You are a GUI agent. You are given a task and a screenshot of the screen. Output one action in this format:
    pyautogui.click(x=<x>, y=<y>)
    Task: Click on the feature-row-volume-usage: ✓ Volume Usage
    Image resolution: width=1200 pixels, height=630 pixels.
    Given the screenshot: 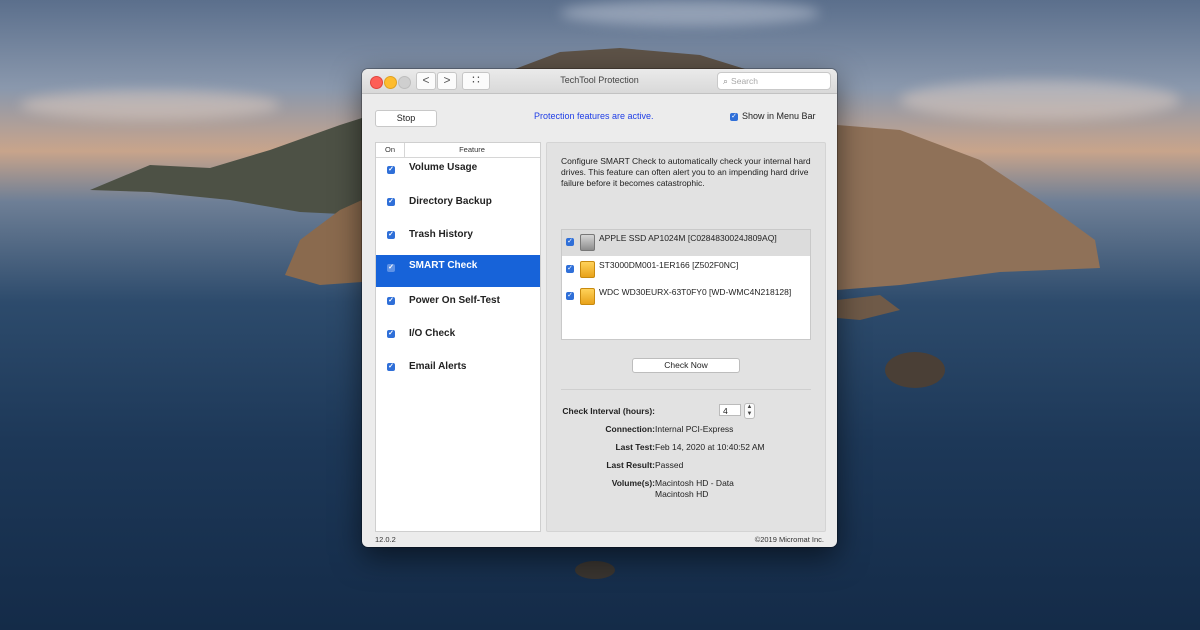 What is the action you would take?
    pyautogui.click(x=458, y=173)
    